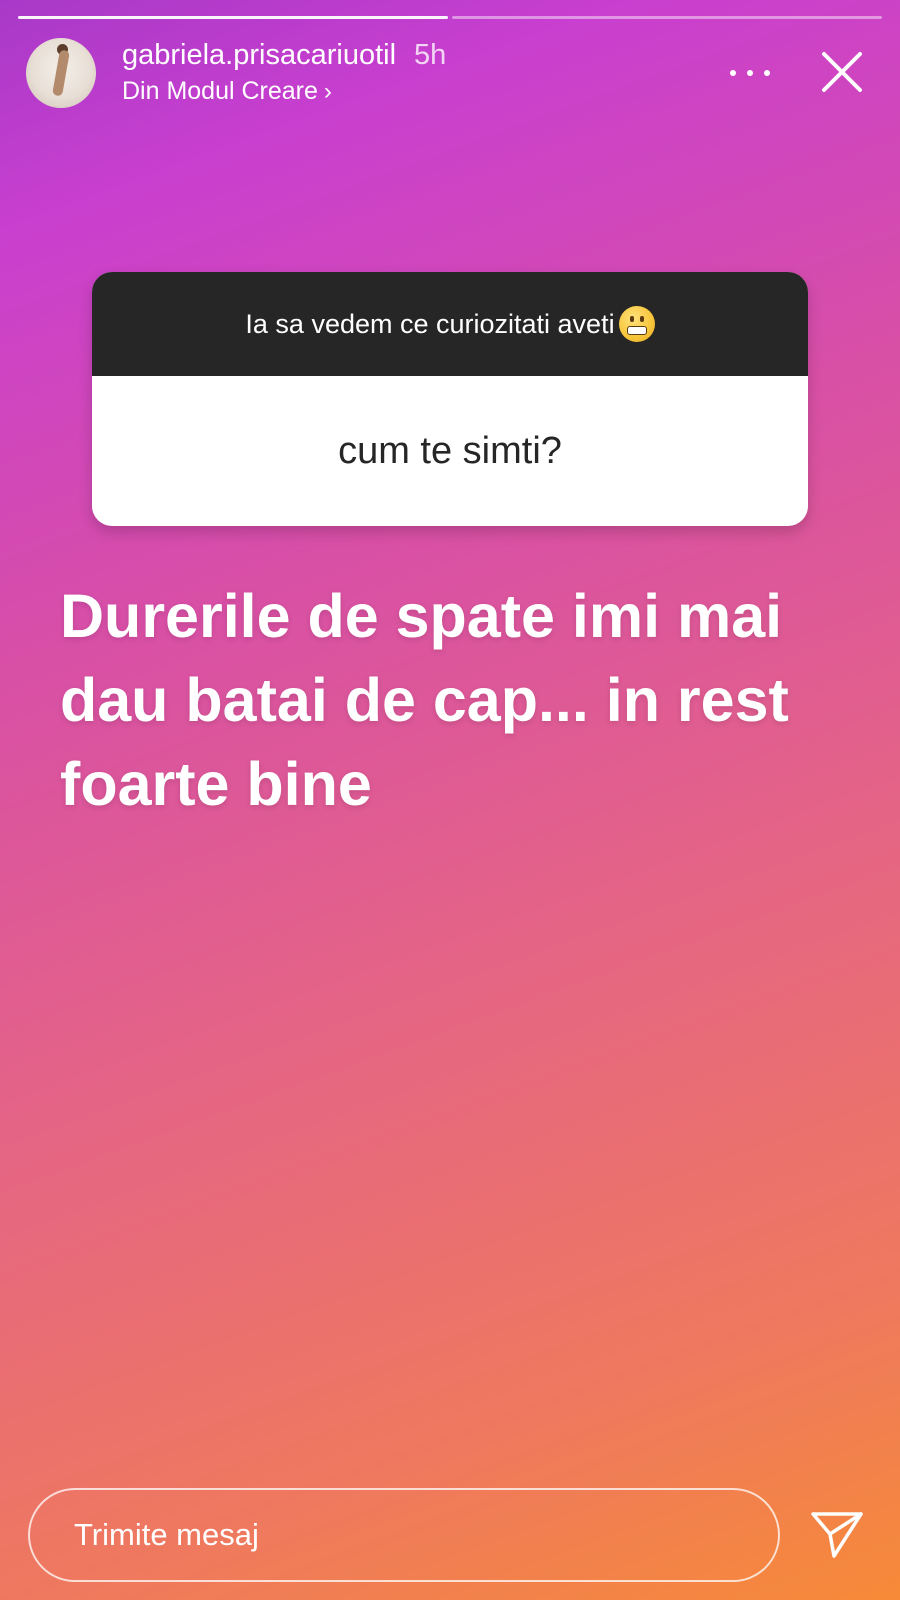  What do you see at coordinates (259, 55) in the screenshot?
I see `username: gabriela.prisacariuotil` at bounding box center [259, 55].